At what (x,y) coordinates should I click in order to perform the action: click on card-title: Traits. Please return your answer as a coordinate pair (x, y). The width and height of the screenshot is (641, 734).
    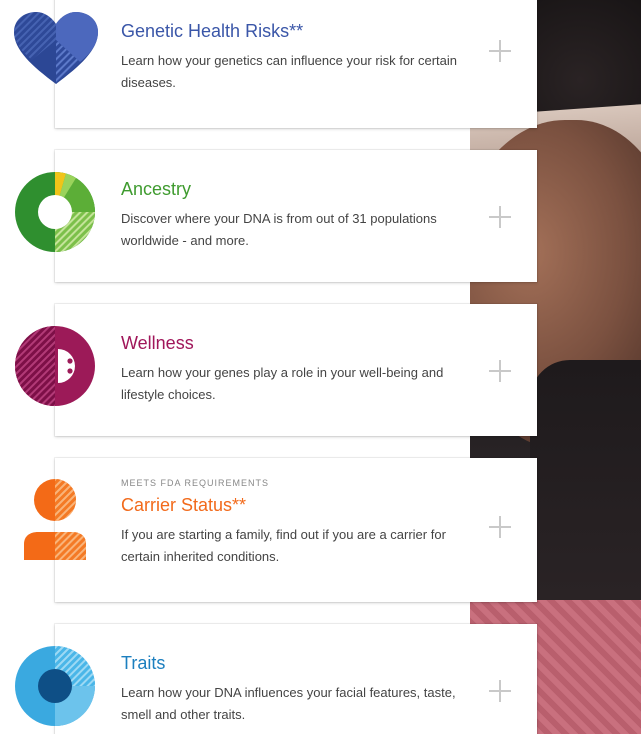
    Looking at the image, I should click on (143, 663).